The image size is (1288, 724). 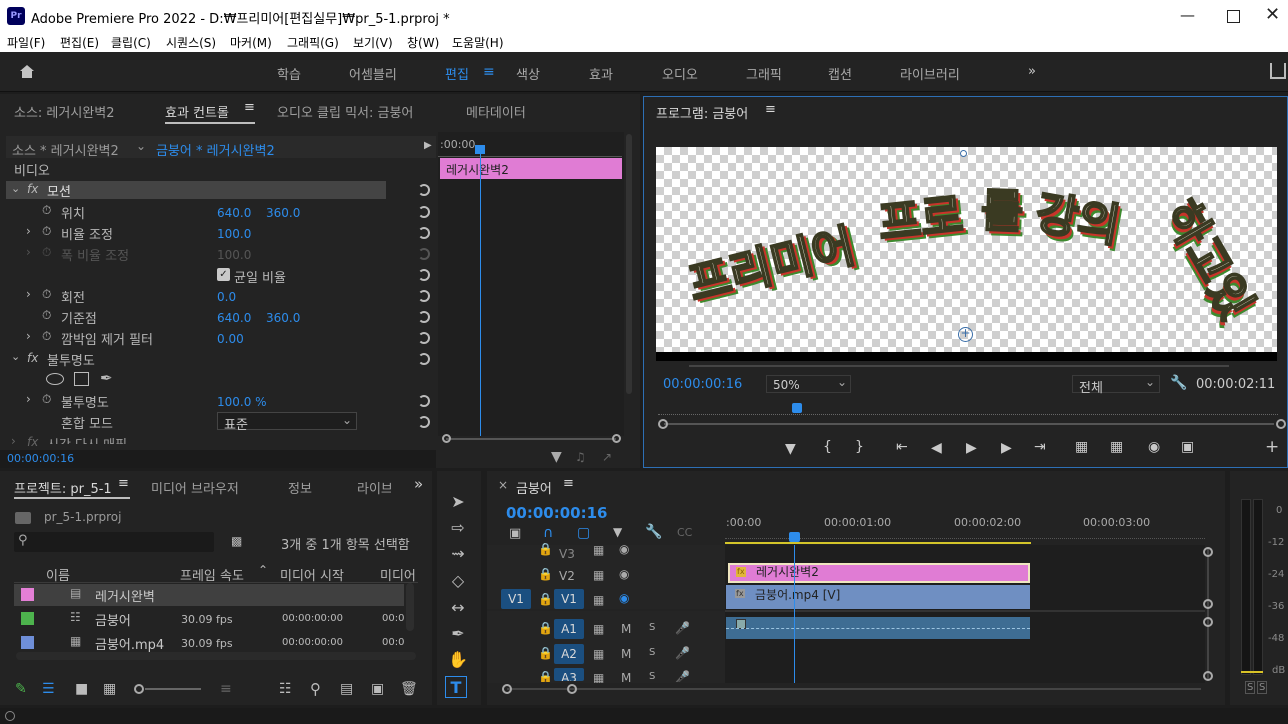 What do you see at coordinates (315, 689) in the screenshot?
I see `find-icon: ⚲` at bounding box center [315, 689].